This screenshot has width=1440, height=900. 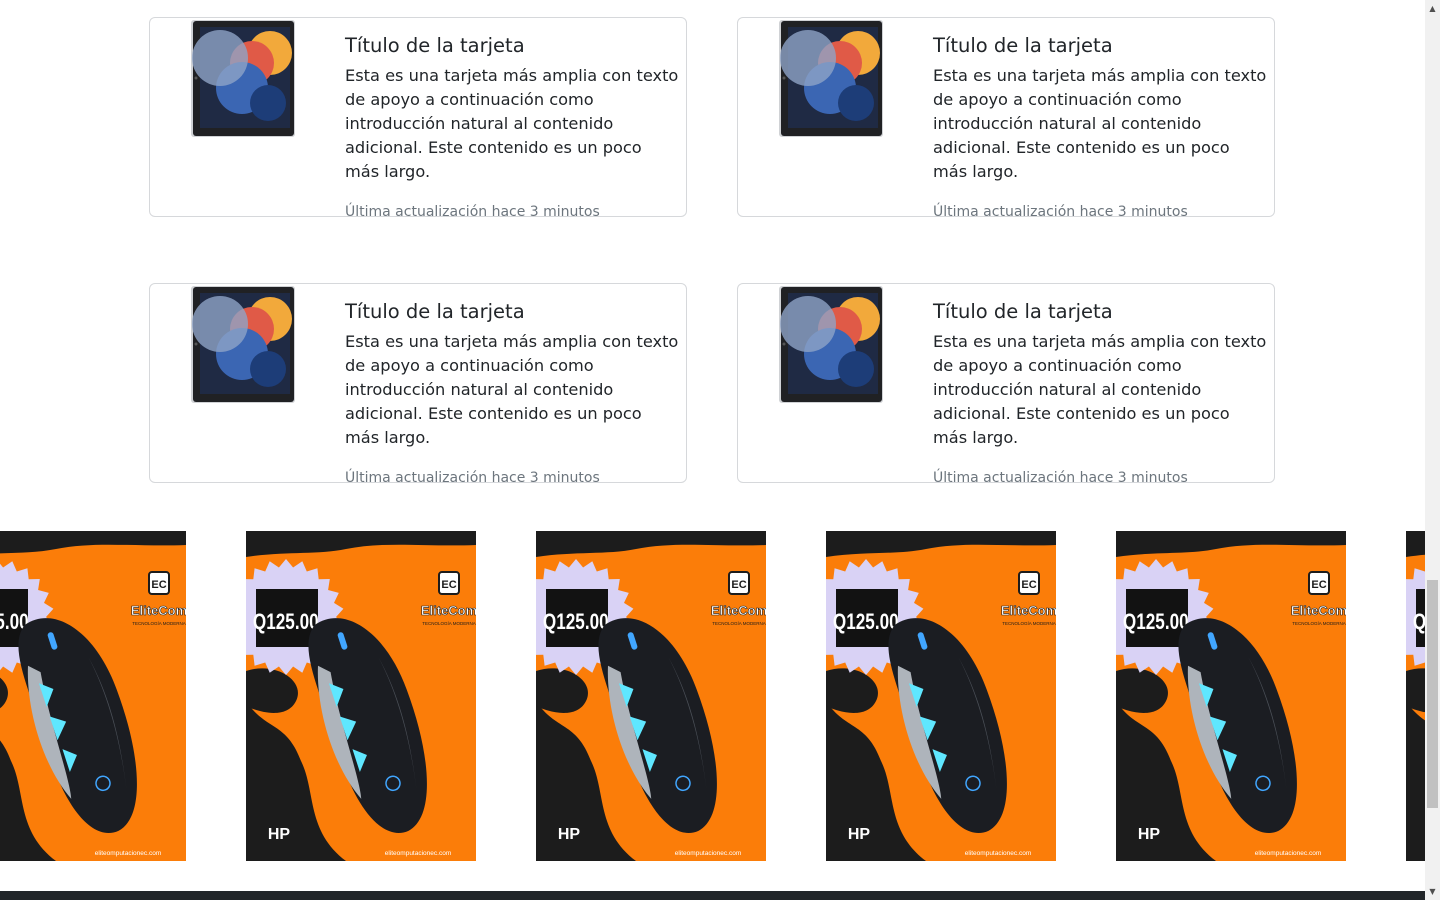 What do you see at coordinates (1432, 450) in the screenshot?
I see `vertical-scrollbar: ▲ ▼` at bounding box center [1432, 450].